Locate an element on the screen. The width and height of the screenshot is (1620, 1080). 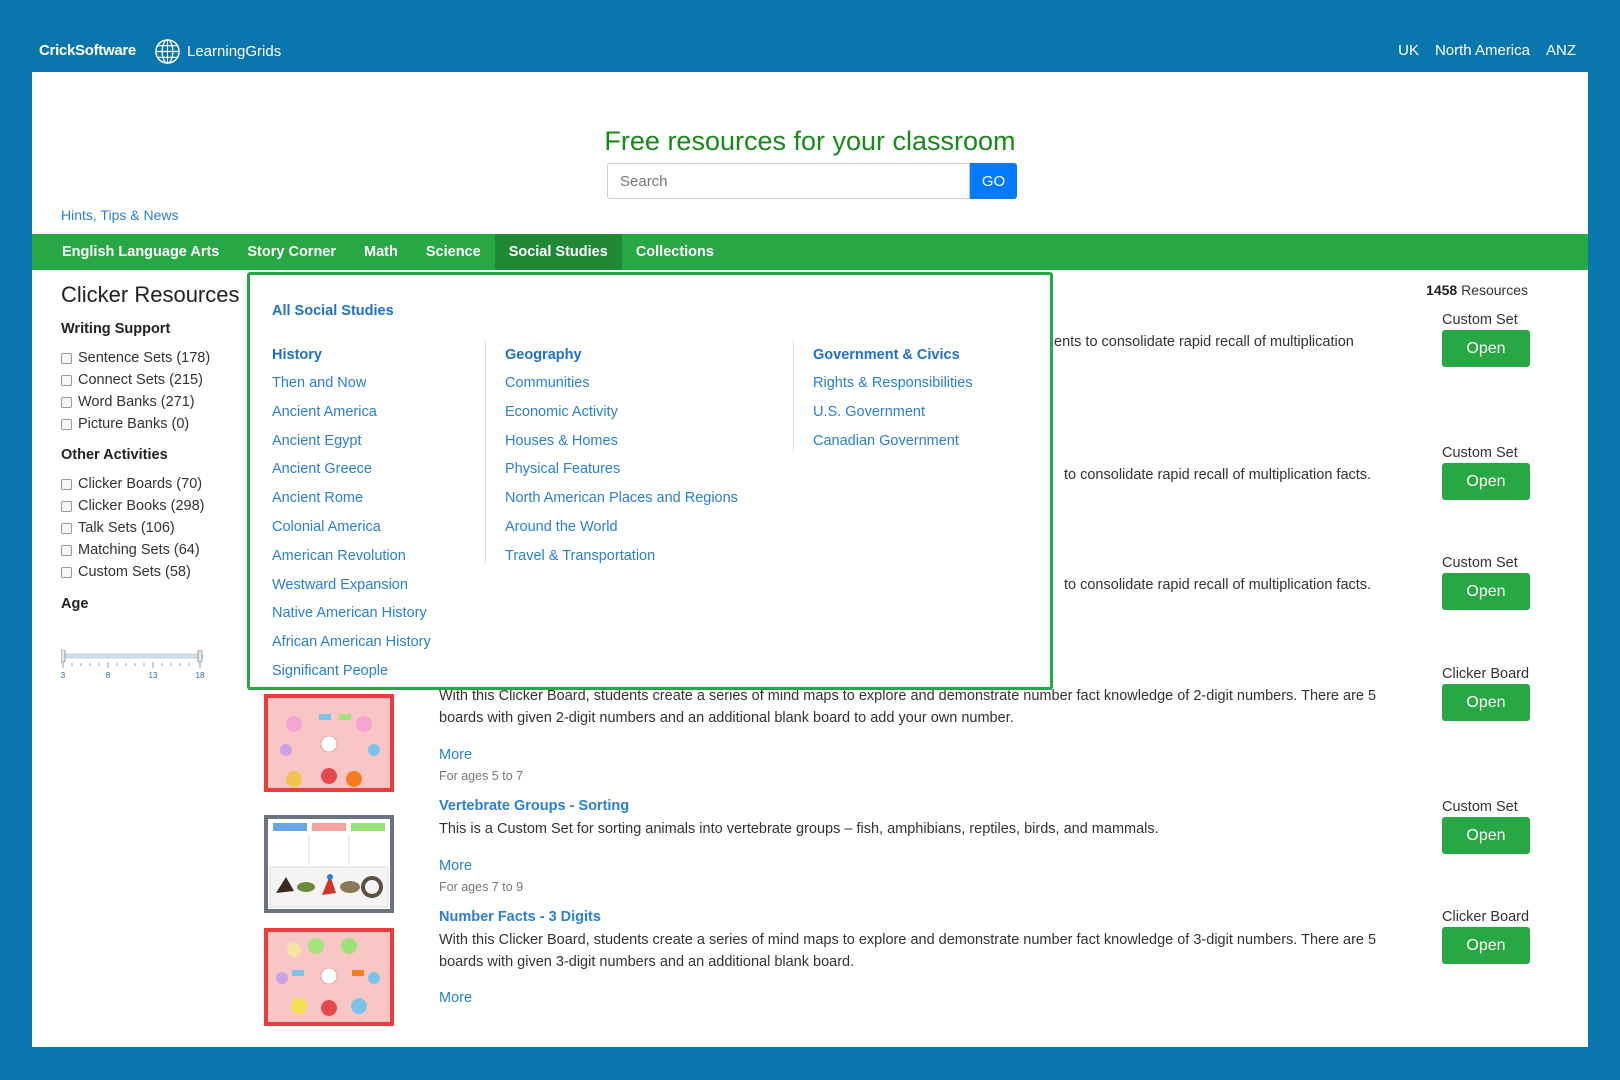
dropdown-link: Travel & Transportation is located at coordinates (621, 556).